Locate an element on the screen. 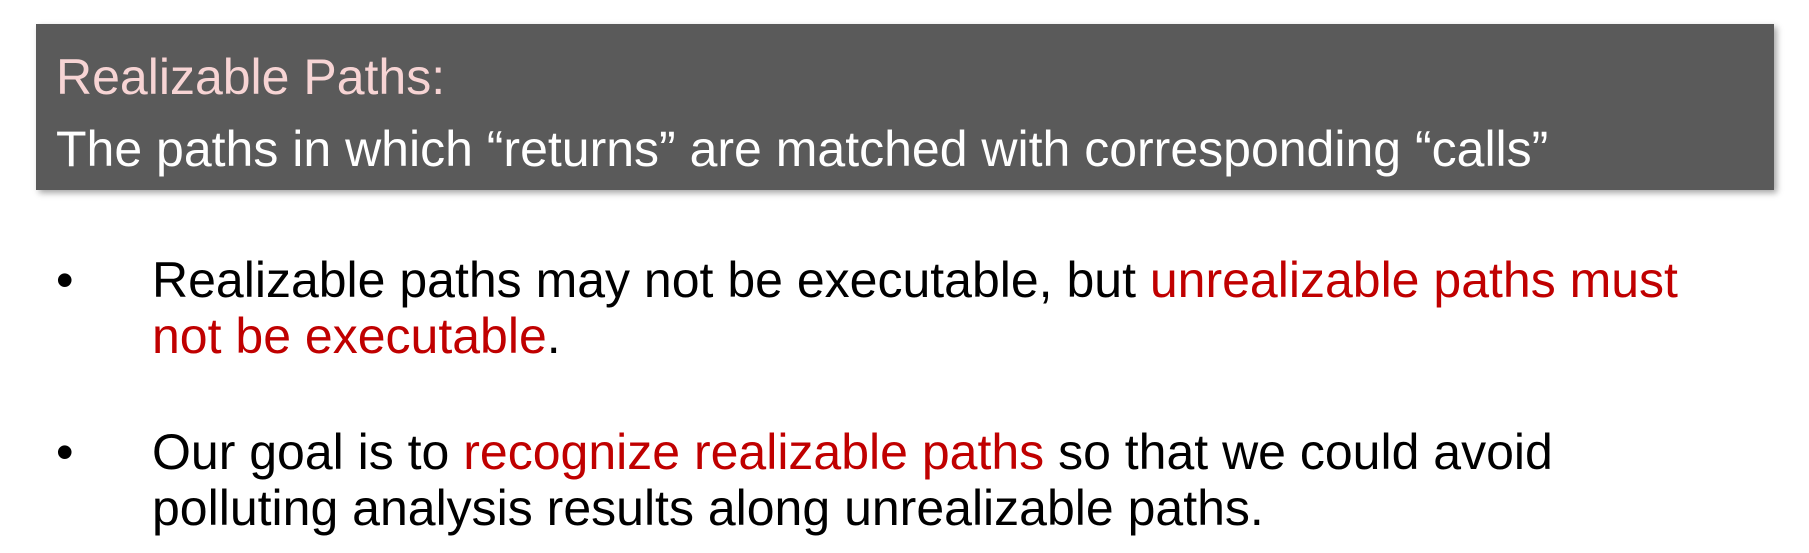  bullet-text-highlight: recognize realizable paths is located at coordinates (754, 452).